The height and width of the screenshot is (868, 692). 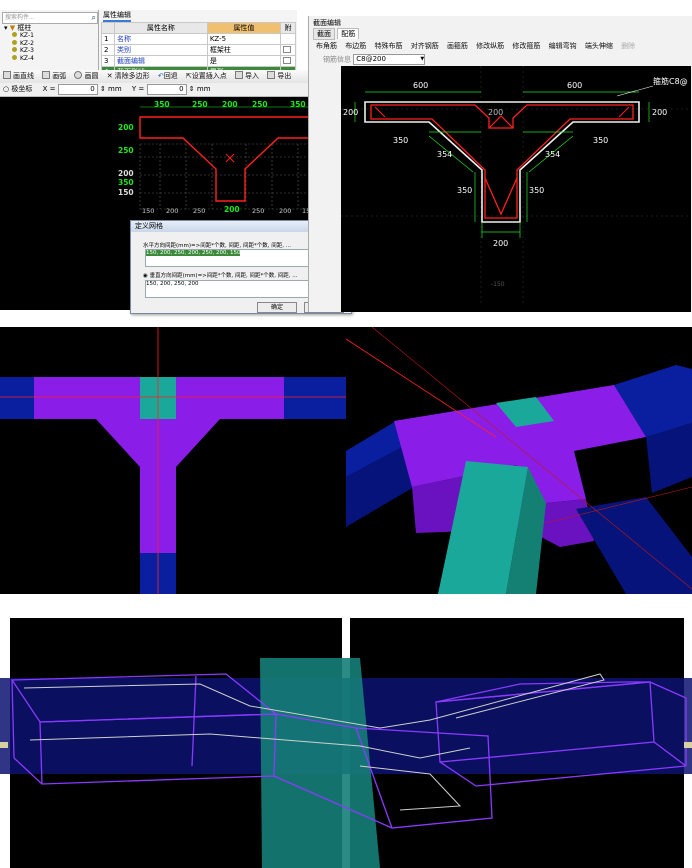 I want to click on dim-354-right: 354, so click(x=552, y=154).